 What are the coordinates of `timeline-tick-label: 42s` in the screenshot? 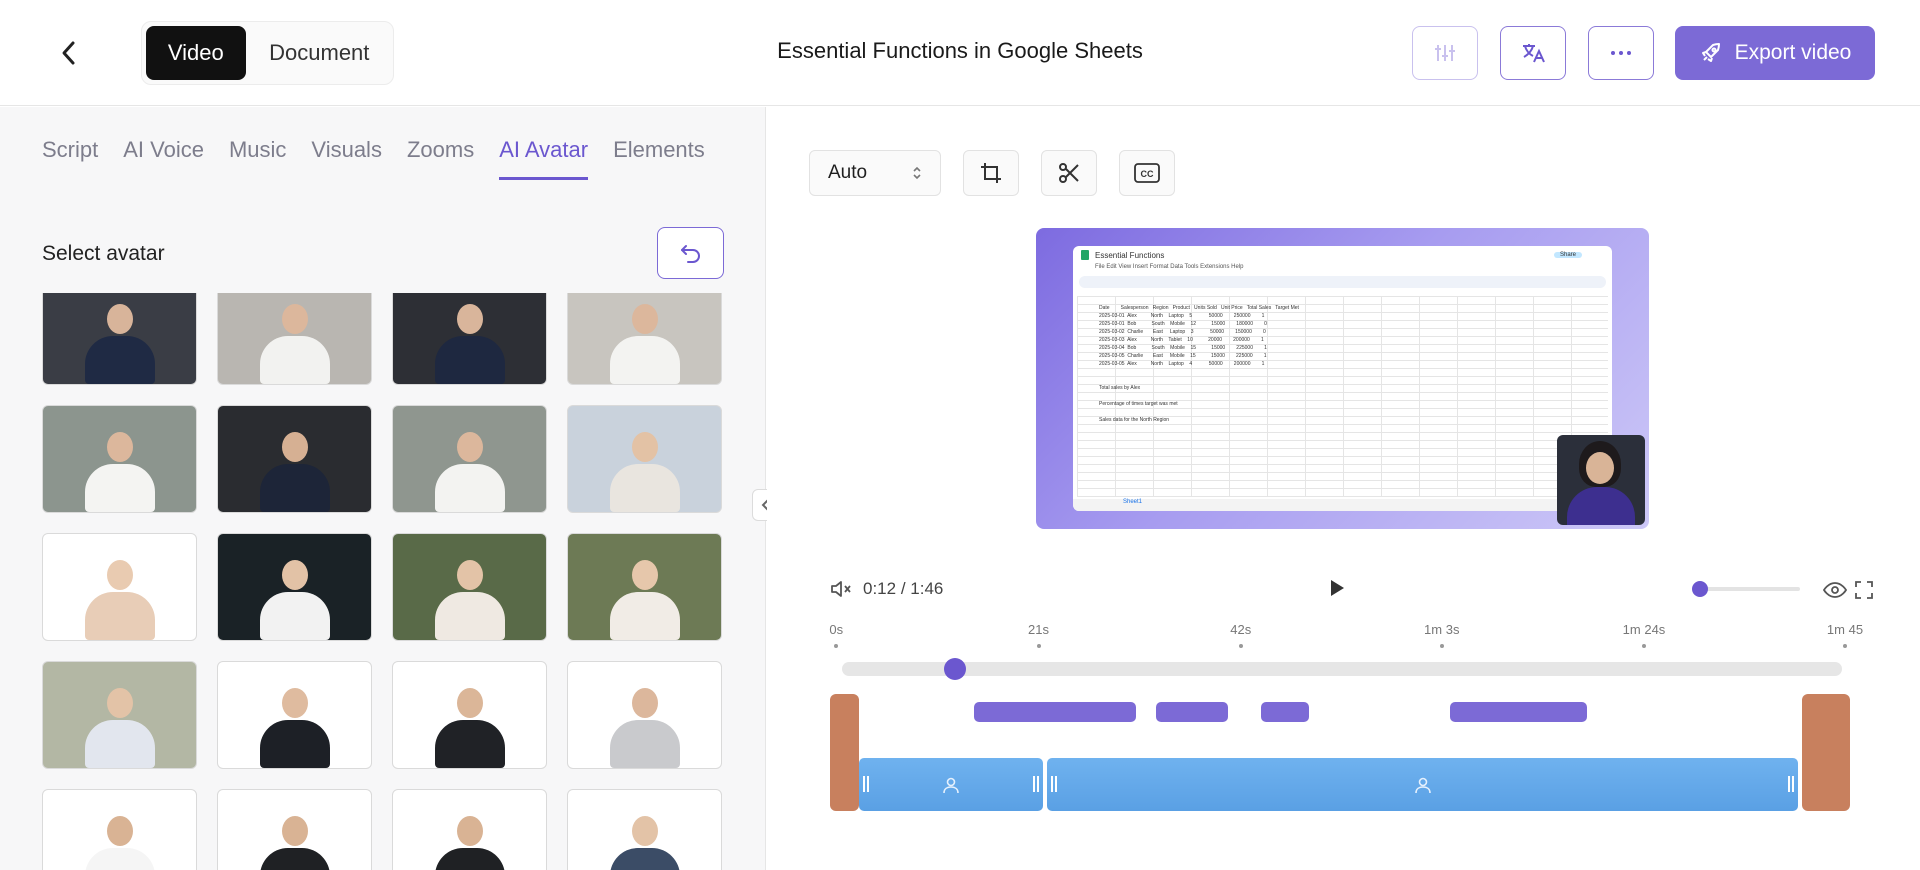 It's located at (1241, 629).